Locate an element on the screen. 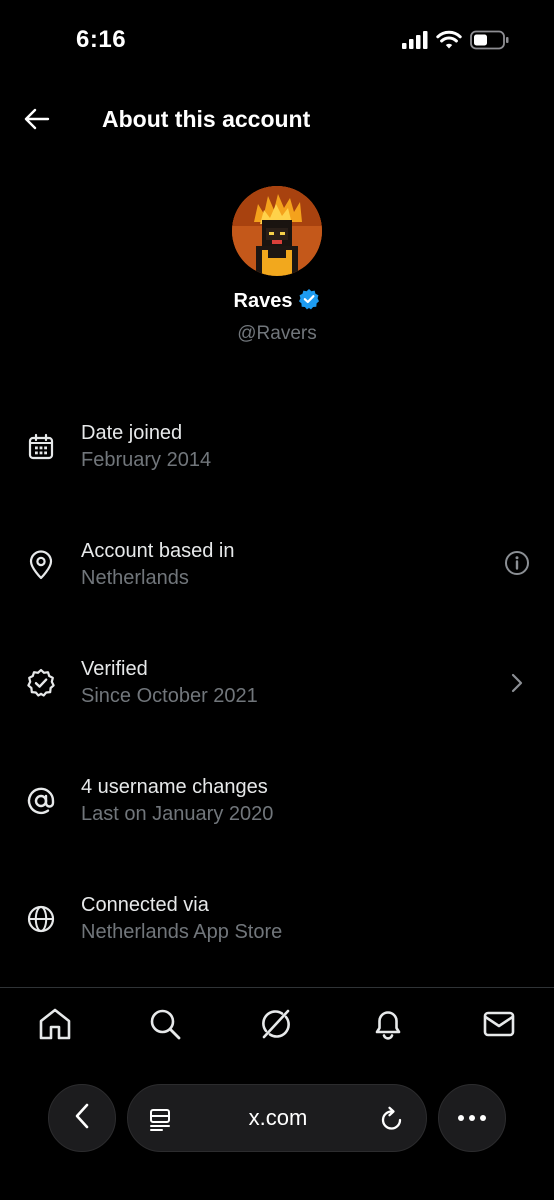 This screenshot has height=1200, width=554. search-icon is located at coordinates (165, 1026).